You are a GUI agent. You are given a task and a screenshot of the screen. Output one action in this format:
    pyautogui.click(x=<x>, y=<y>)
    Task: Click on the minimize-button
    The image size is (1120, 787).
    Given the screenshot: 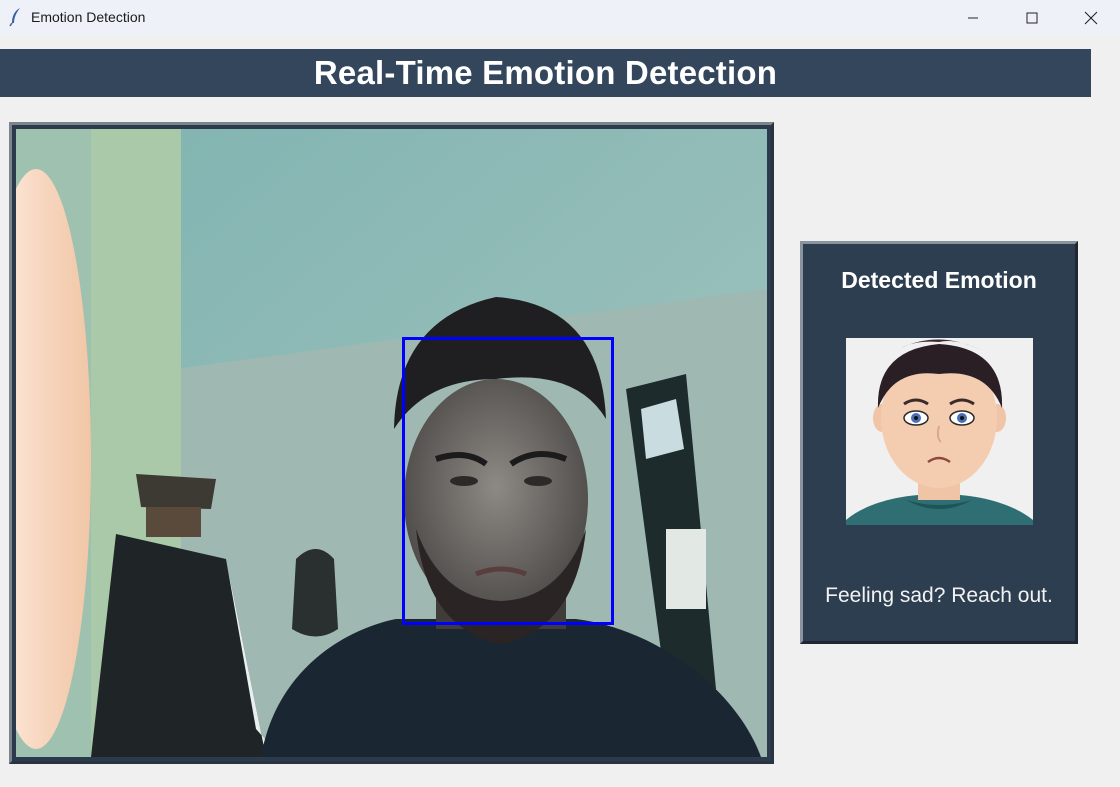 What is the action you would take?
    pyautogui.click(x=973, y=18)
    